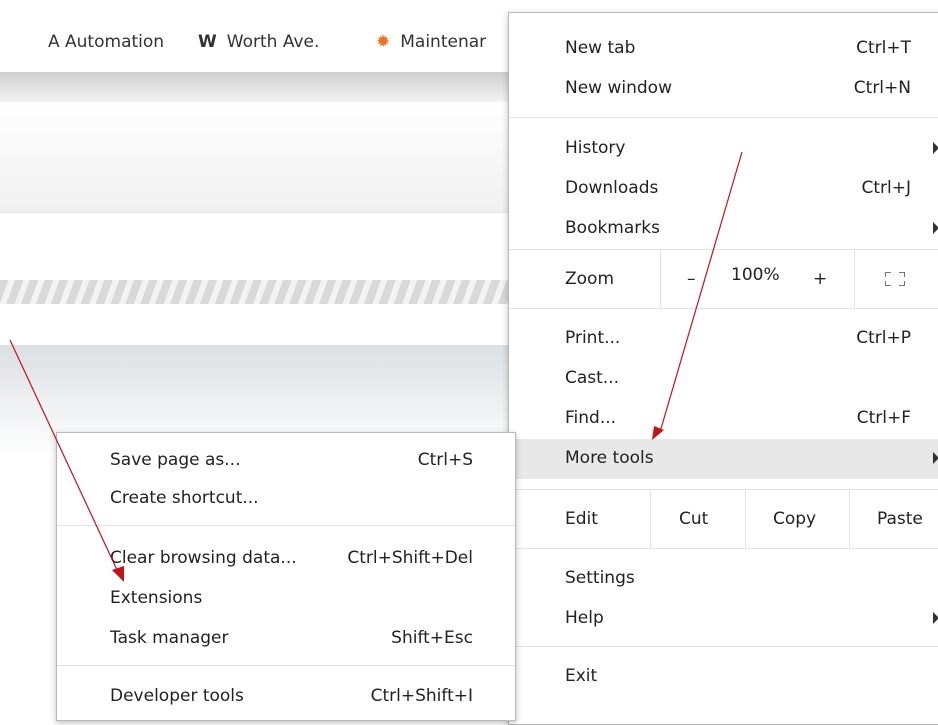 The height and width of the screenshot is (725, 938). Describe the element at coordinates (723, 229) in the screenshot. I see `menu-item-bookmarks: Bookmarks` at that location.